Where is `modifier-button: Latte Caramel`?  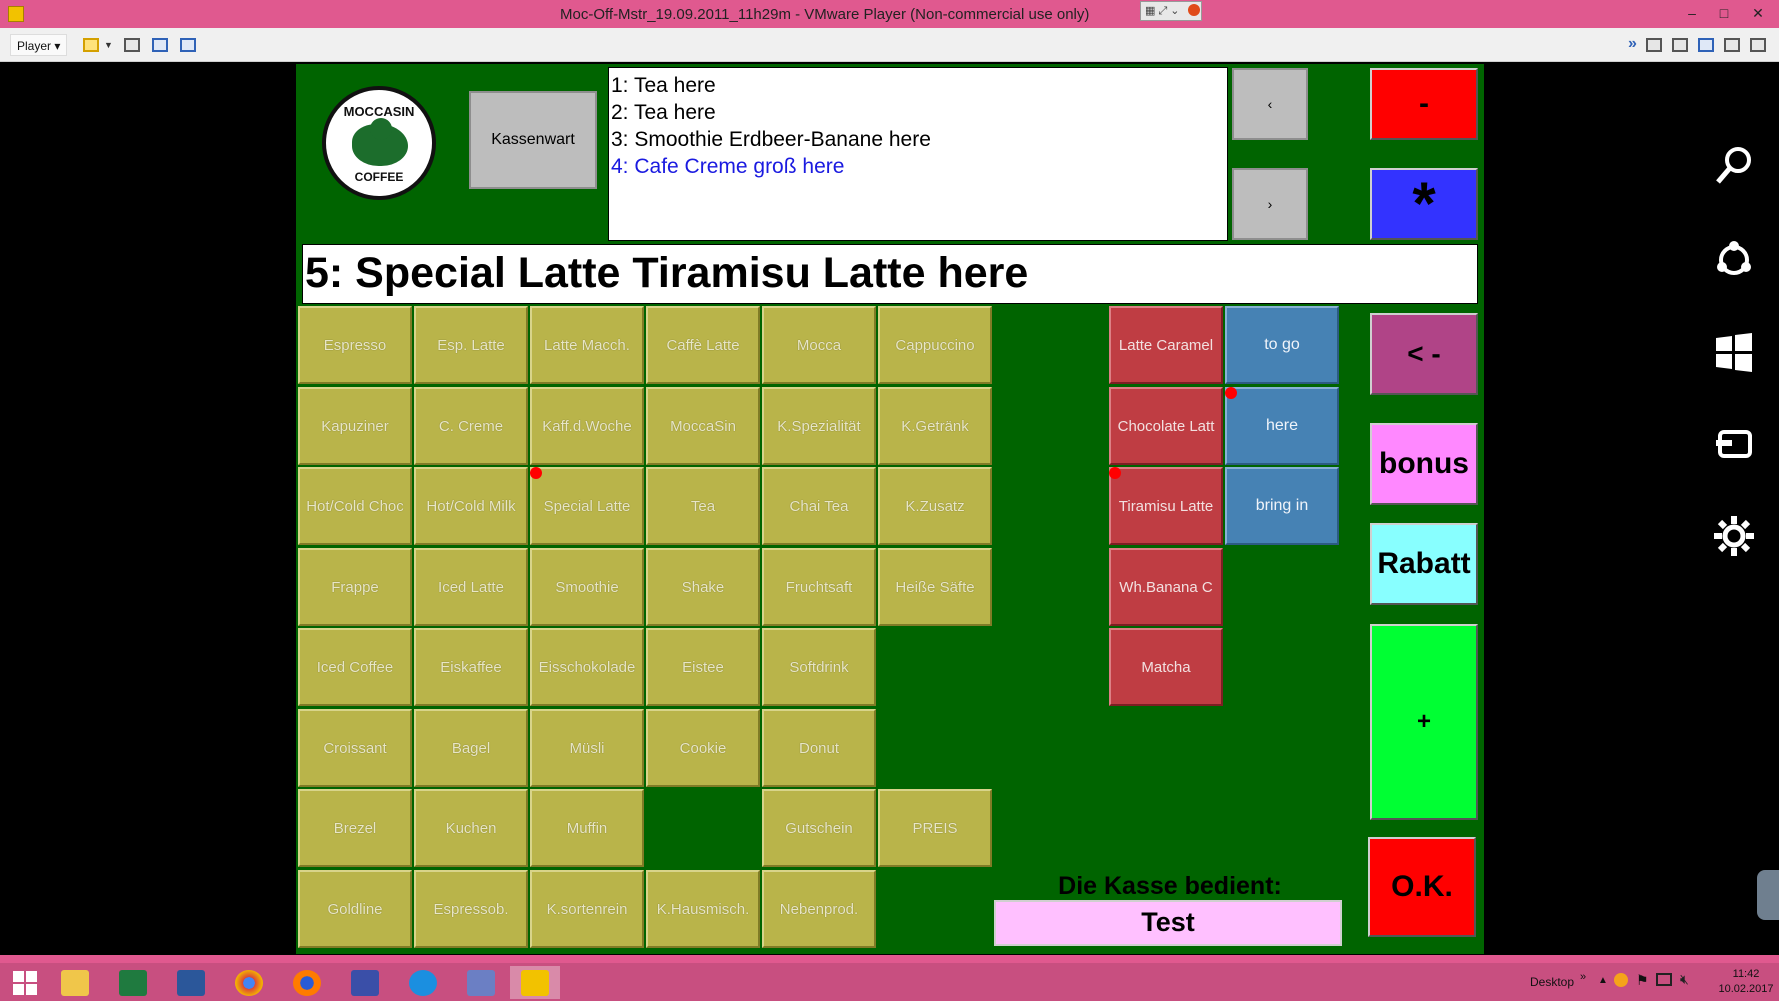 modifier-button: Latte Caramel is located at coordinates (1166, 345).